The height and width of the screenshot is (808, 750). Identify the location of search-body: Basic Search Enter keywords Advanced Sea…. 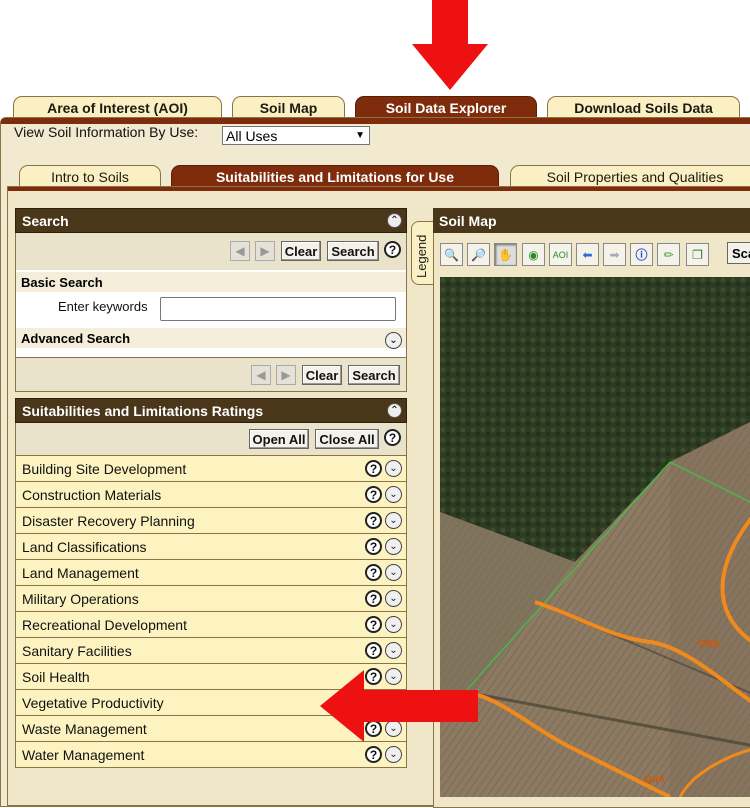
(211, 314).